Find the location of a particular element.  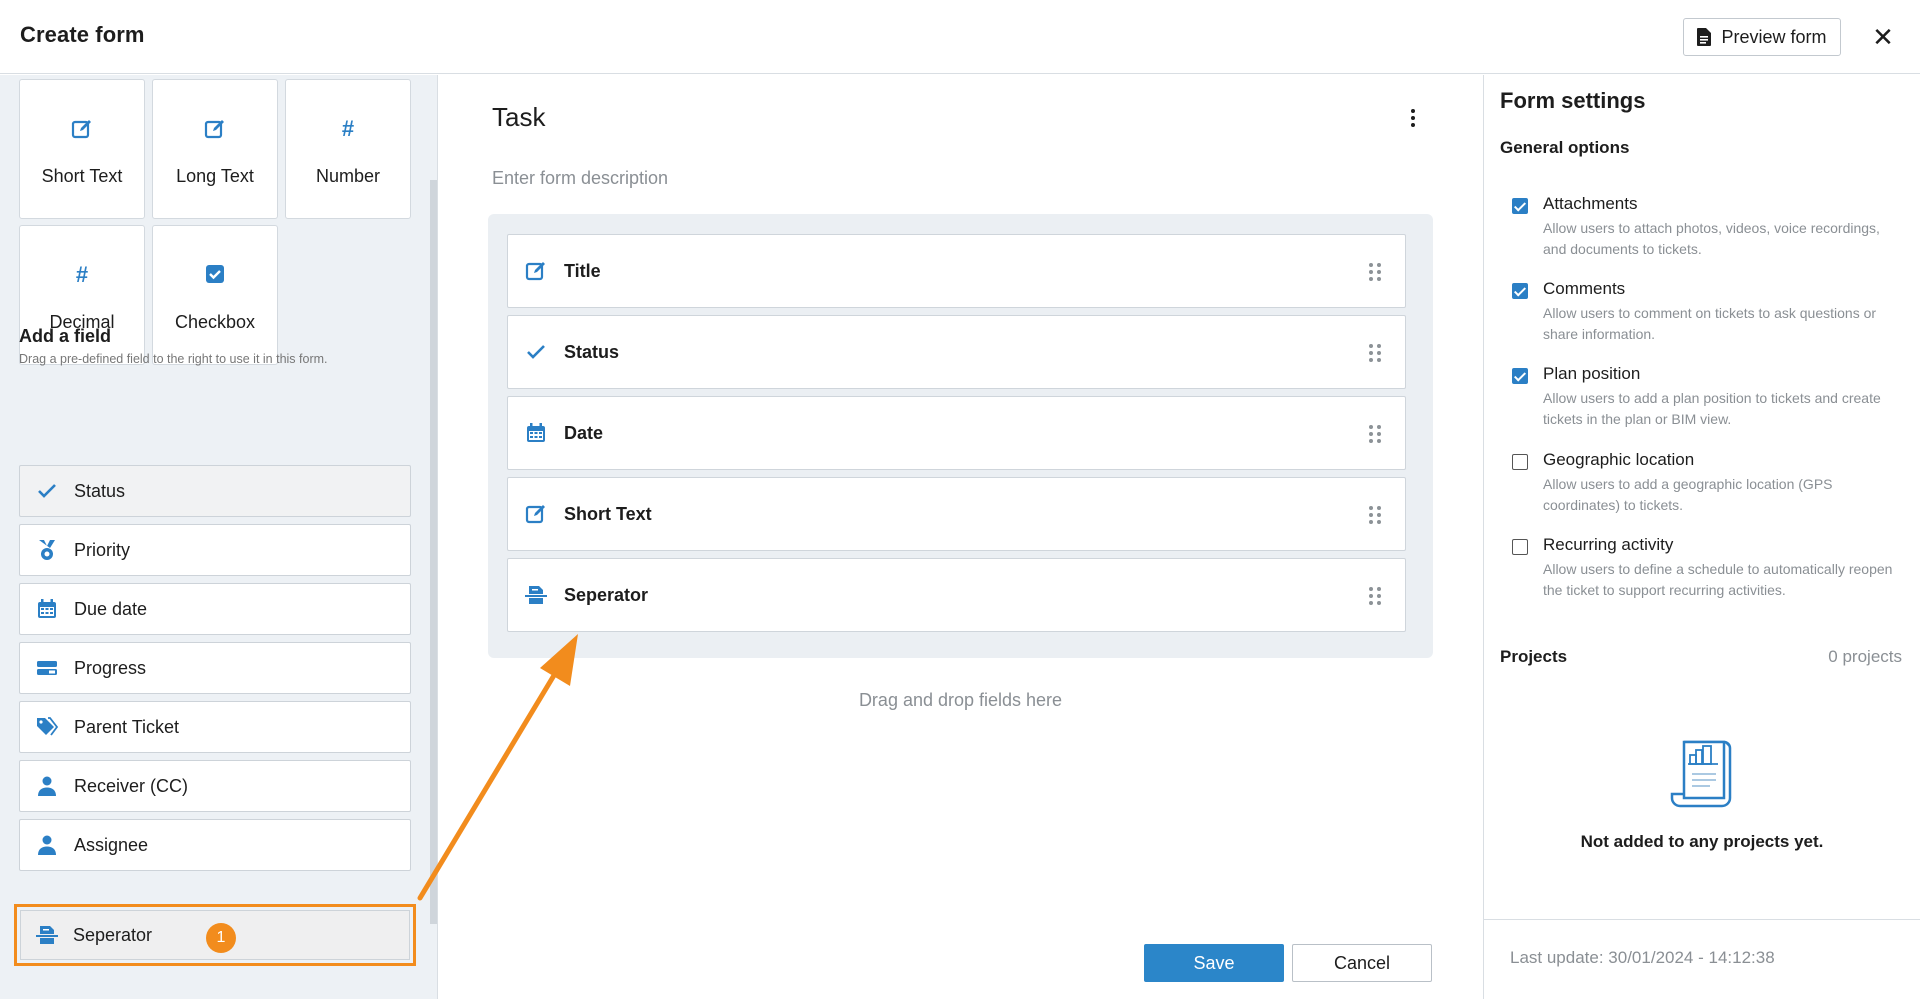

add-field-assignee: Assignee is located at coordinates (215, 845).